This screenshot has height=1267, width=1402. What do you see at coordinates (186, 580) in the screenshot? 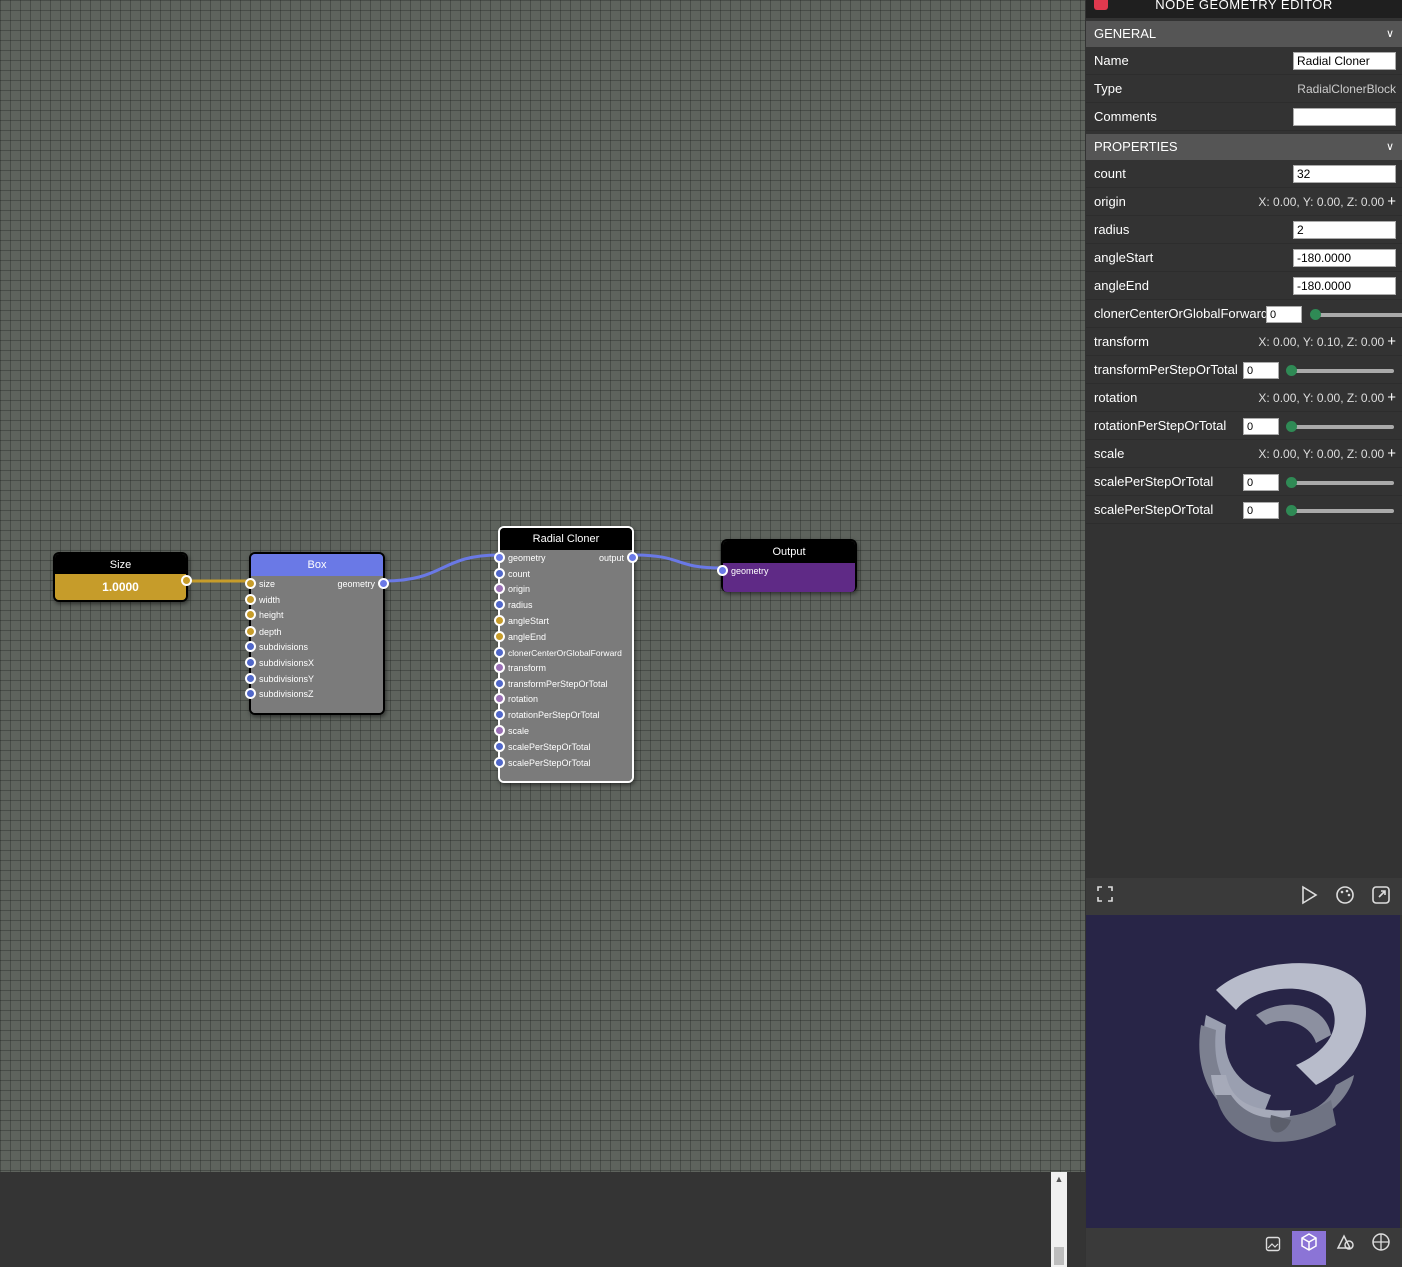
I see `size-output-port` at bounding box center [186, 580].